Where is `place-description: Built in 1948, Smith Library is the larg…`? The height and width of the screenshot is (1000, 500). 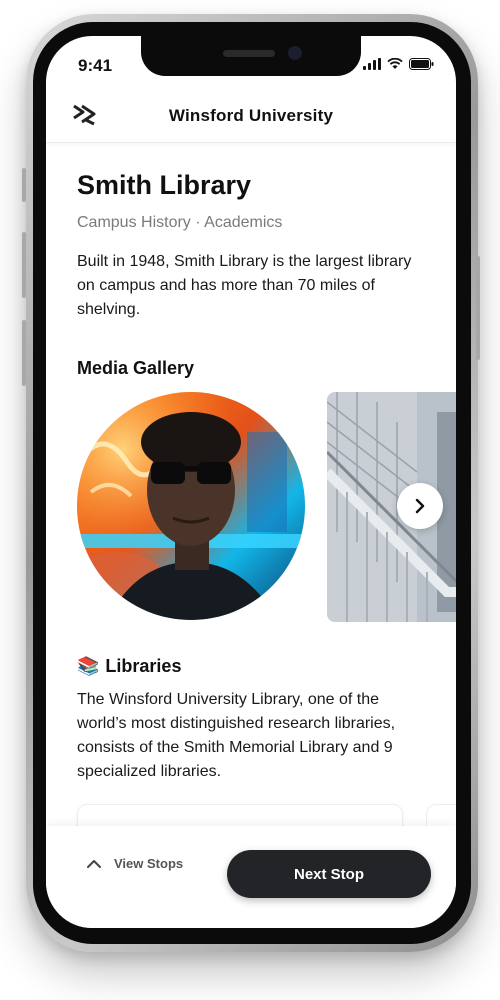
place-description: Built in 1948, Smith Library is the larg… is located at coordinates (244, 285).